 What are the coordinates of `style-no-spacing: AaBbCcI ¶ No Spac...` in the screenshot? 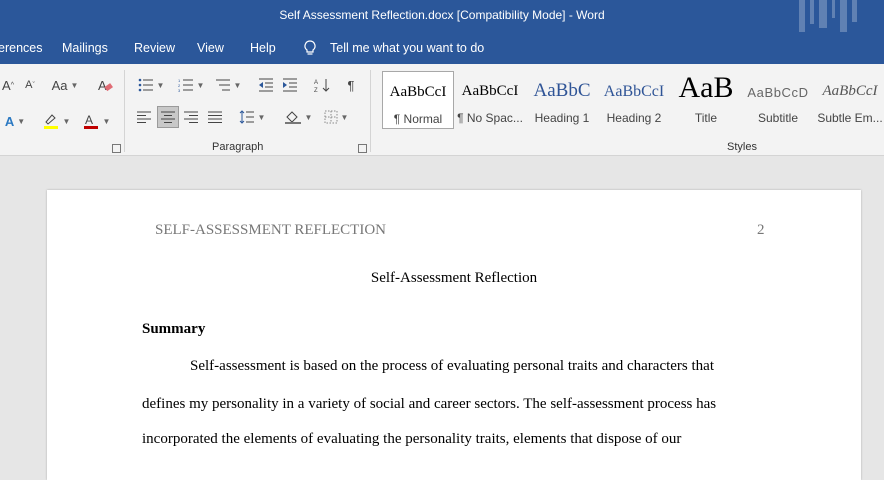 It's located at (490, 100).